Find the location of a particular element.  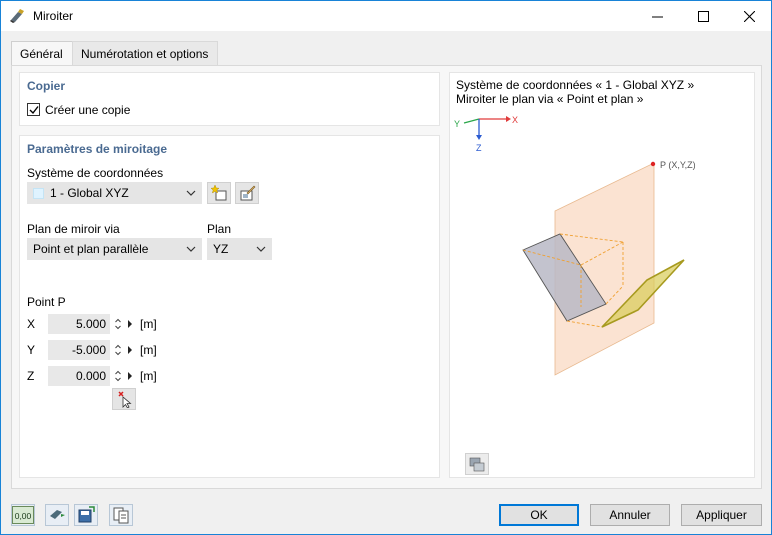

coordinate-system-select: 1 - Global XYZ is located at coordinates (114, 193).